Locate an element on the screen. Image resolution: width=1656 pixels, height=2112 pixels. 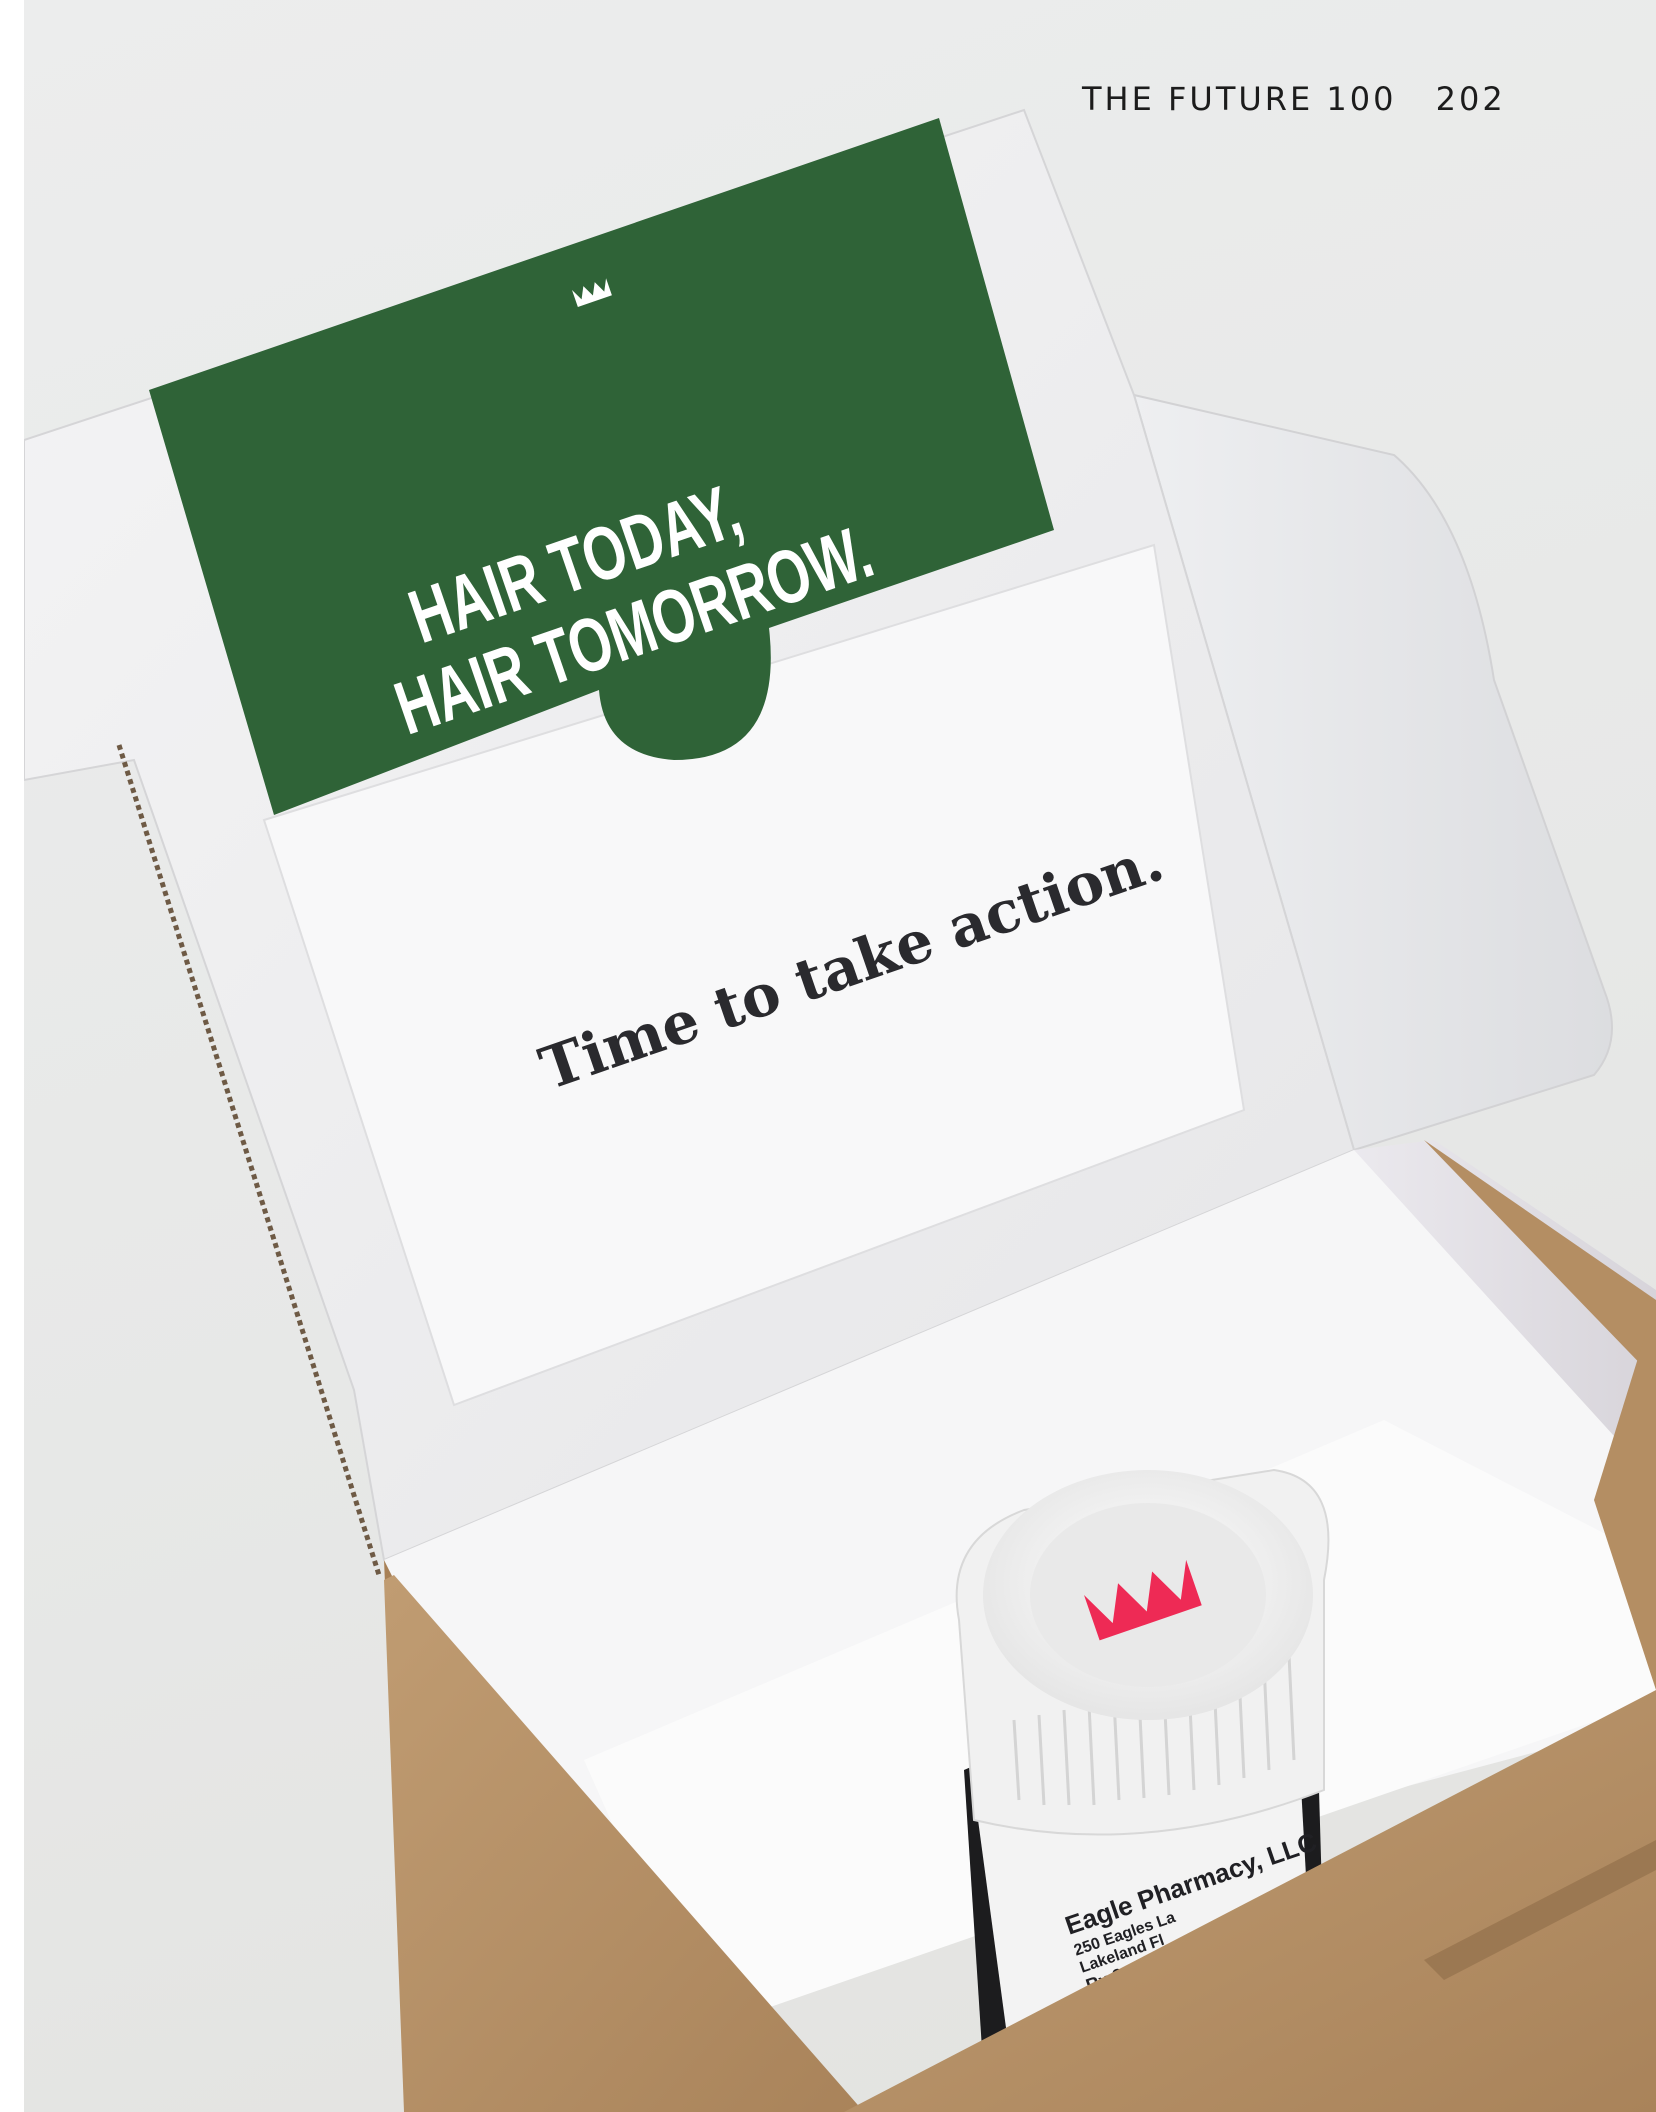
publication-title: THE FUTURE 100 is located at coordinates (1239, 99).